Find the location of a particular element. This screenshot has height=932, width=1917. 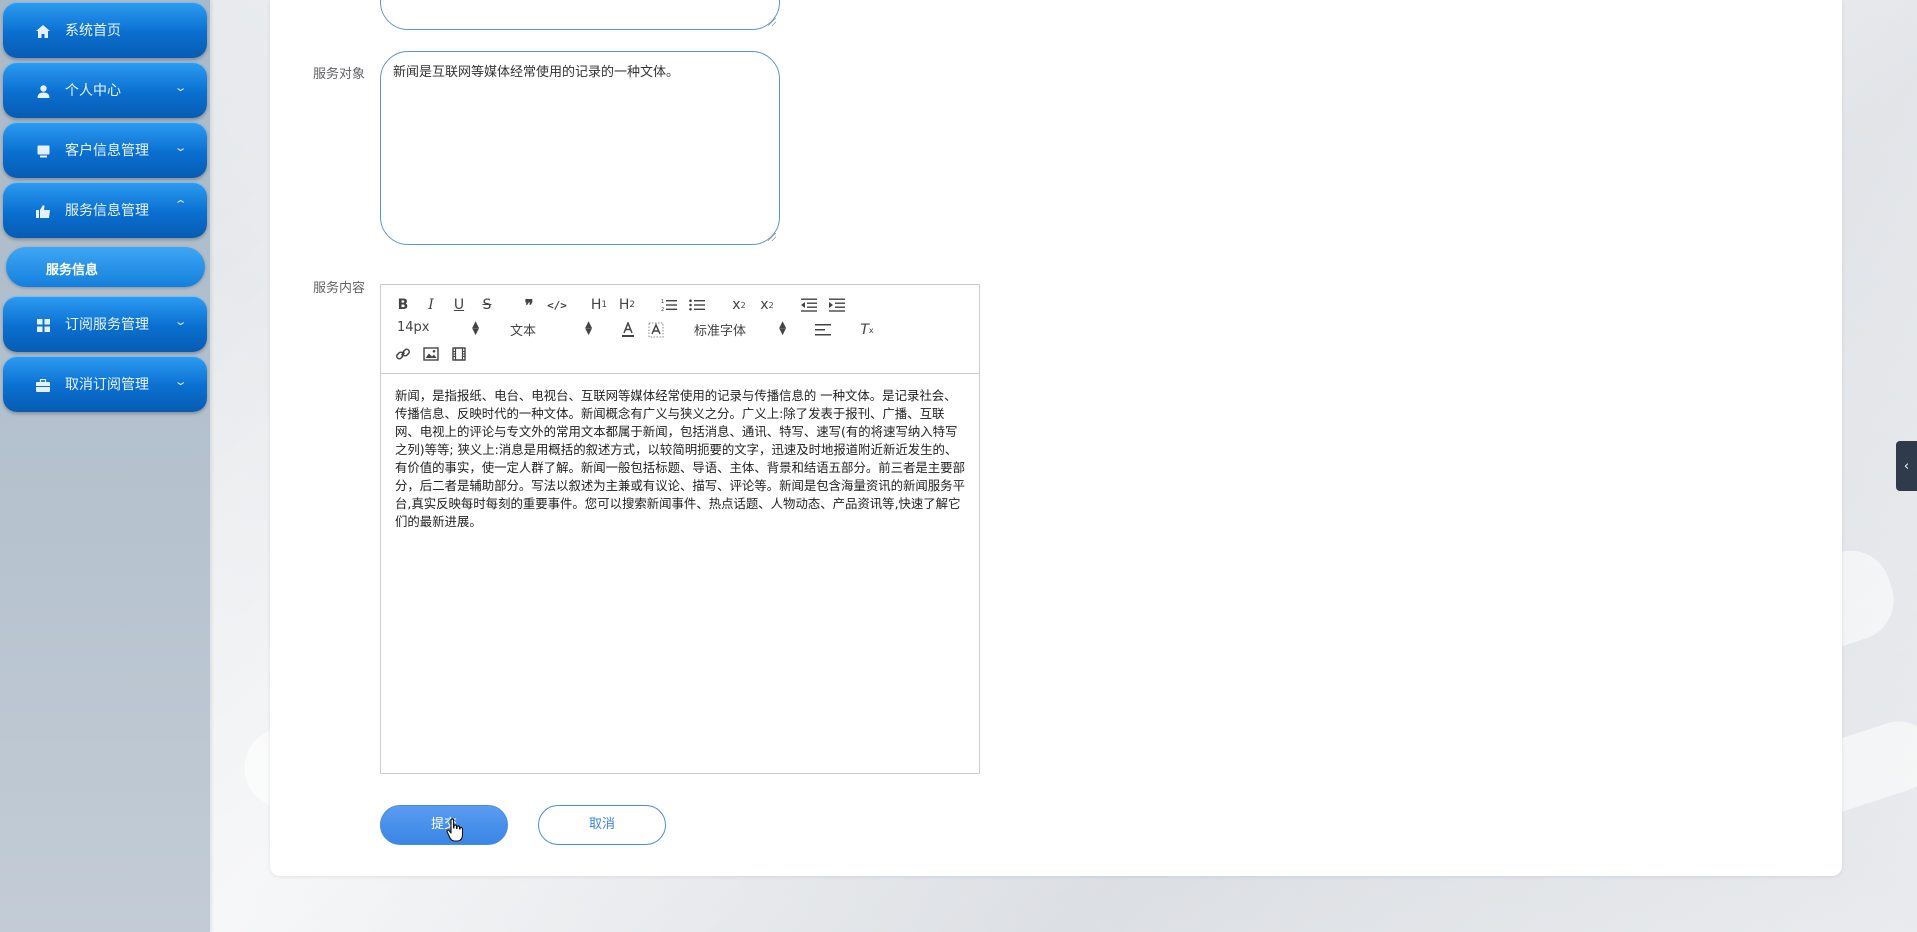

align-icon is located at coordinates (823, 330).